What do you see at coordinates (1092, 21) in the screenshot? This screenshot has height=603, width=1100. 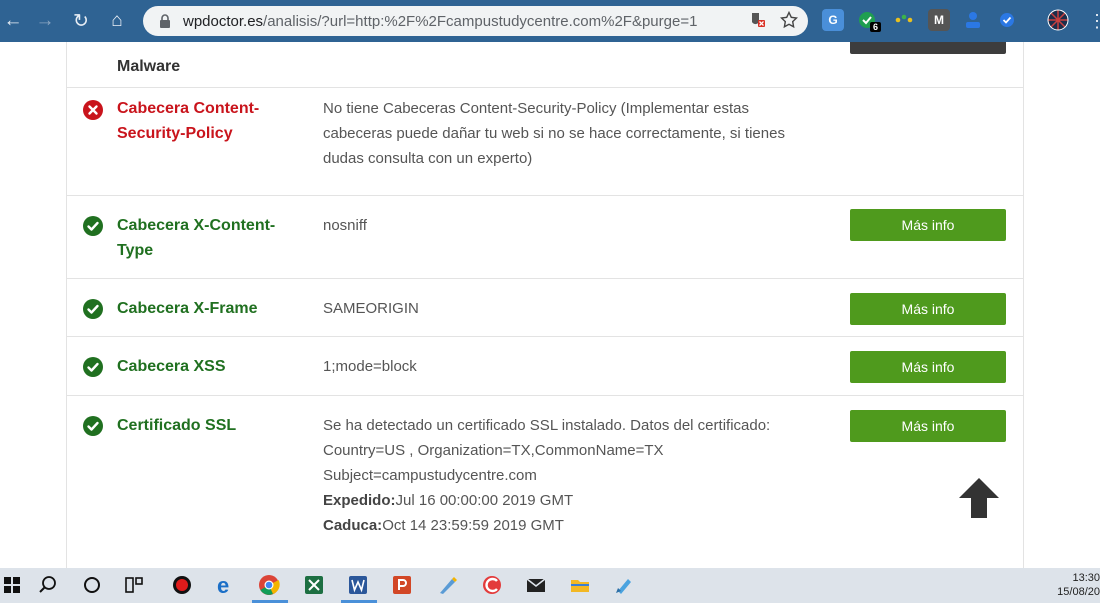 I see `menu-dots-icon: ⋮` at bounding box center [1092, 21].